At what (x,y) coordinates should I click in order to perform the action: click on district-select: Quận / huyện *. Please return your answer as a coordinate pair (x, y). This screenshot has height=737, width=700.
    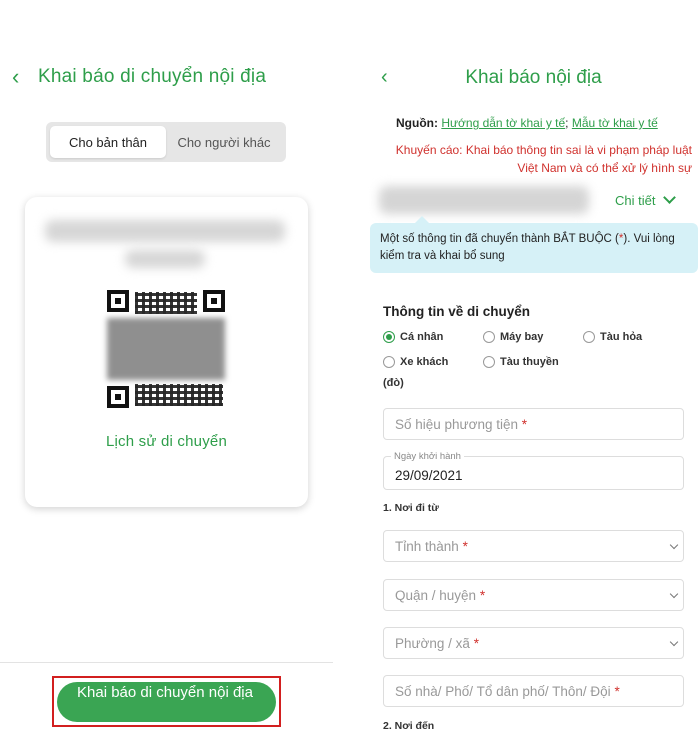
    Looking at the image, I should click on (533, 595).